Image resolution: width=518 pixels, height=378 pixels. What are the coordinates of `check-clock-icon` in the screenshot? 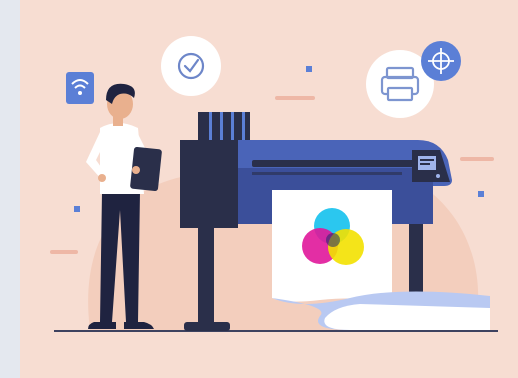 It's located at (191, 66).